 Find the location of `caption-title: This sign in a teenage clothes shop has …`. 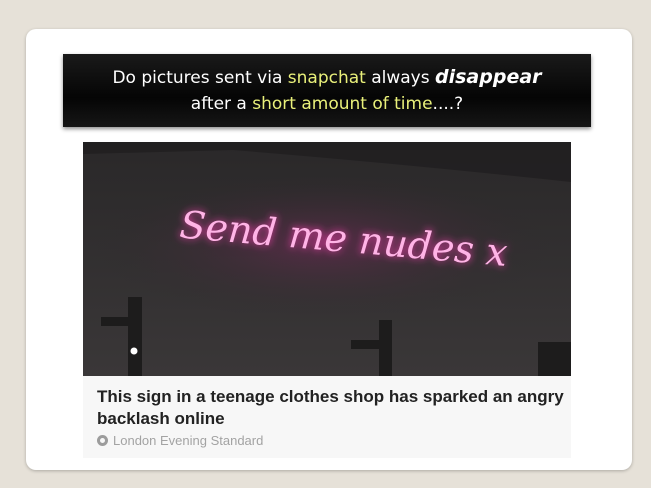

caption-title: This sign in a teenage clothes shop has … is located at coordinates (330, 407).